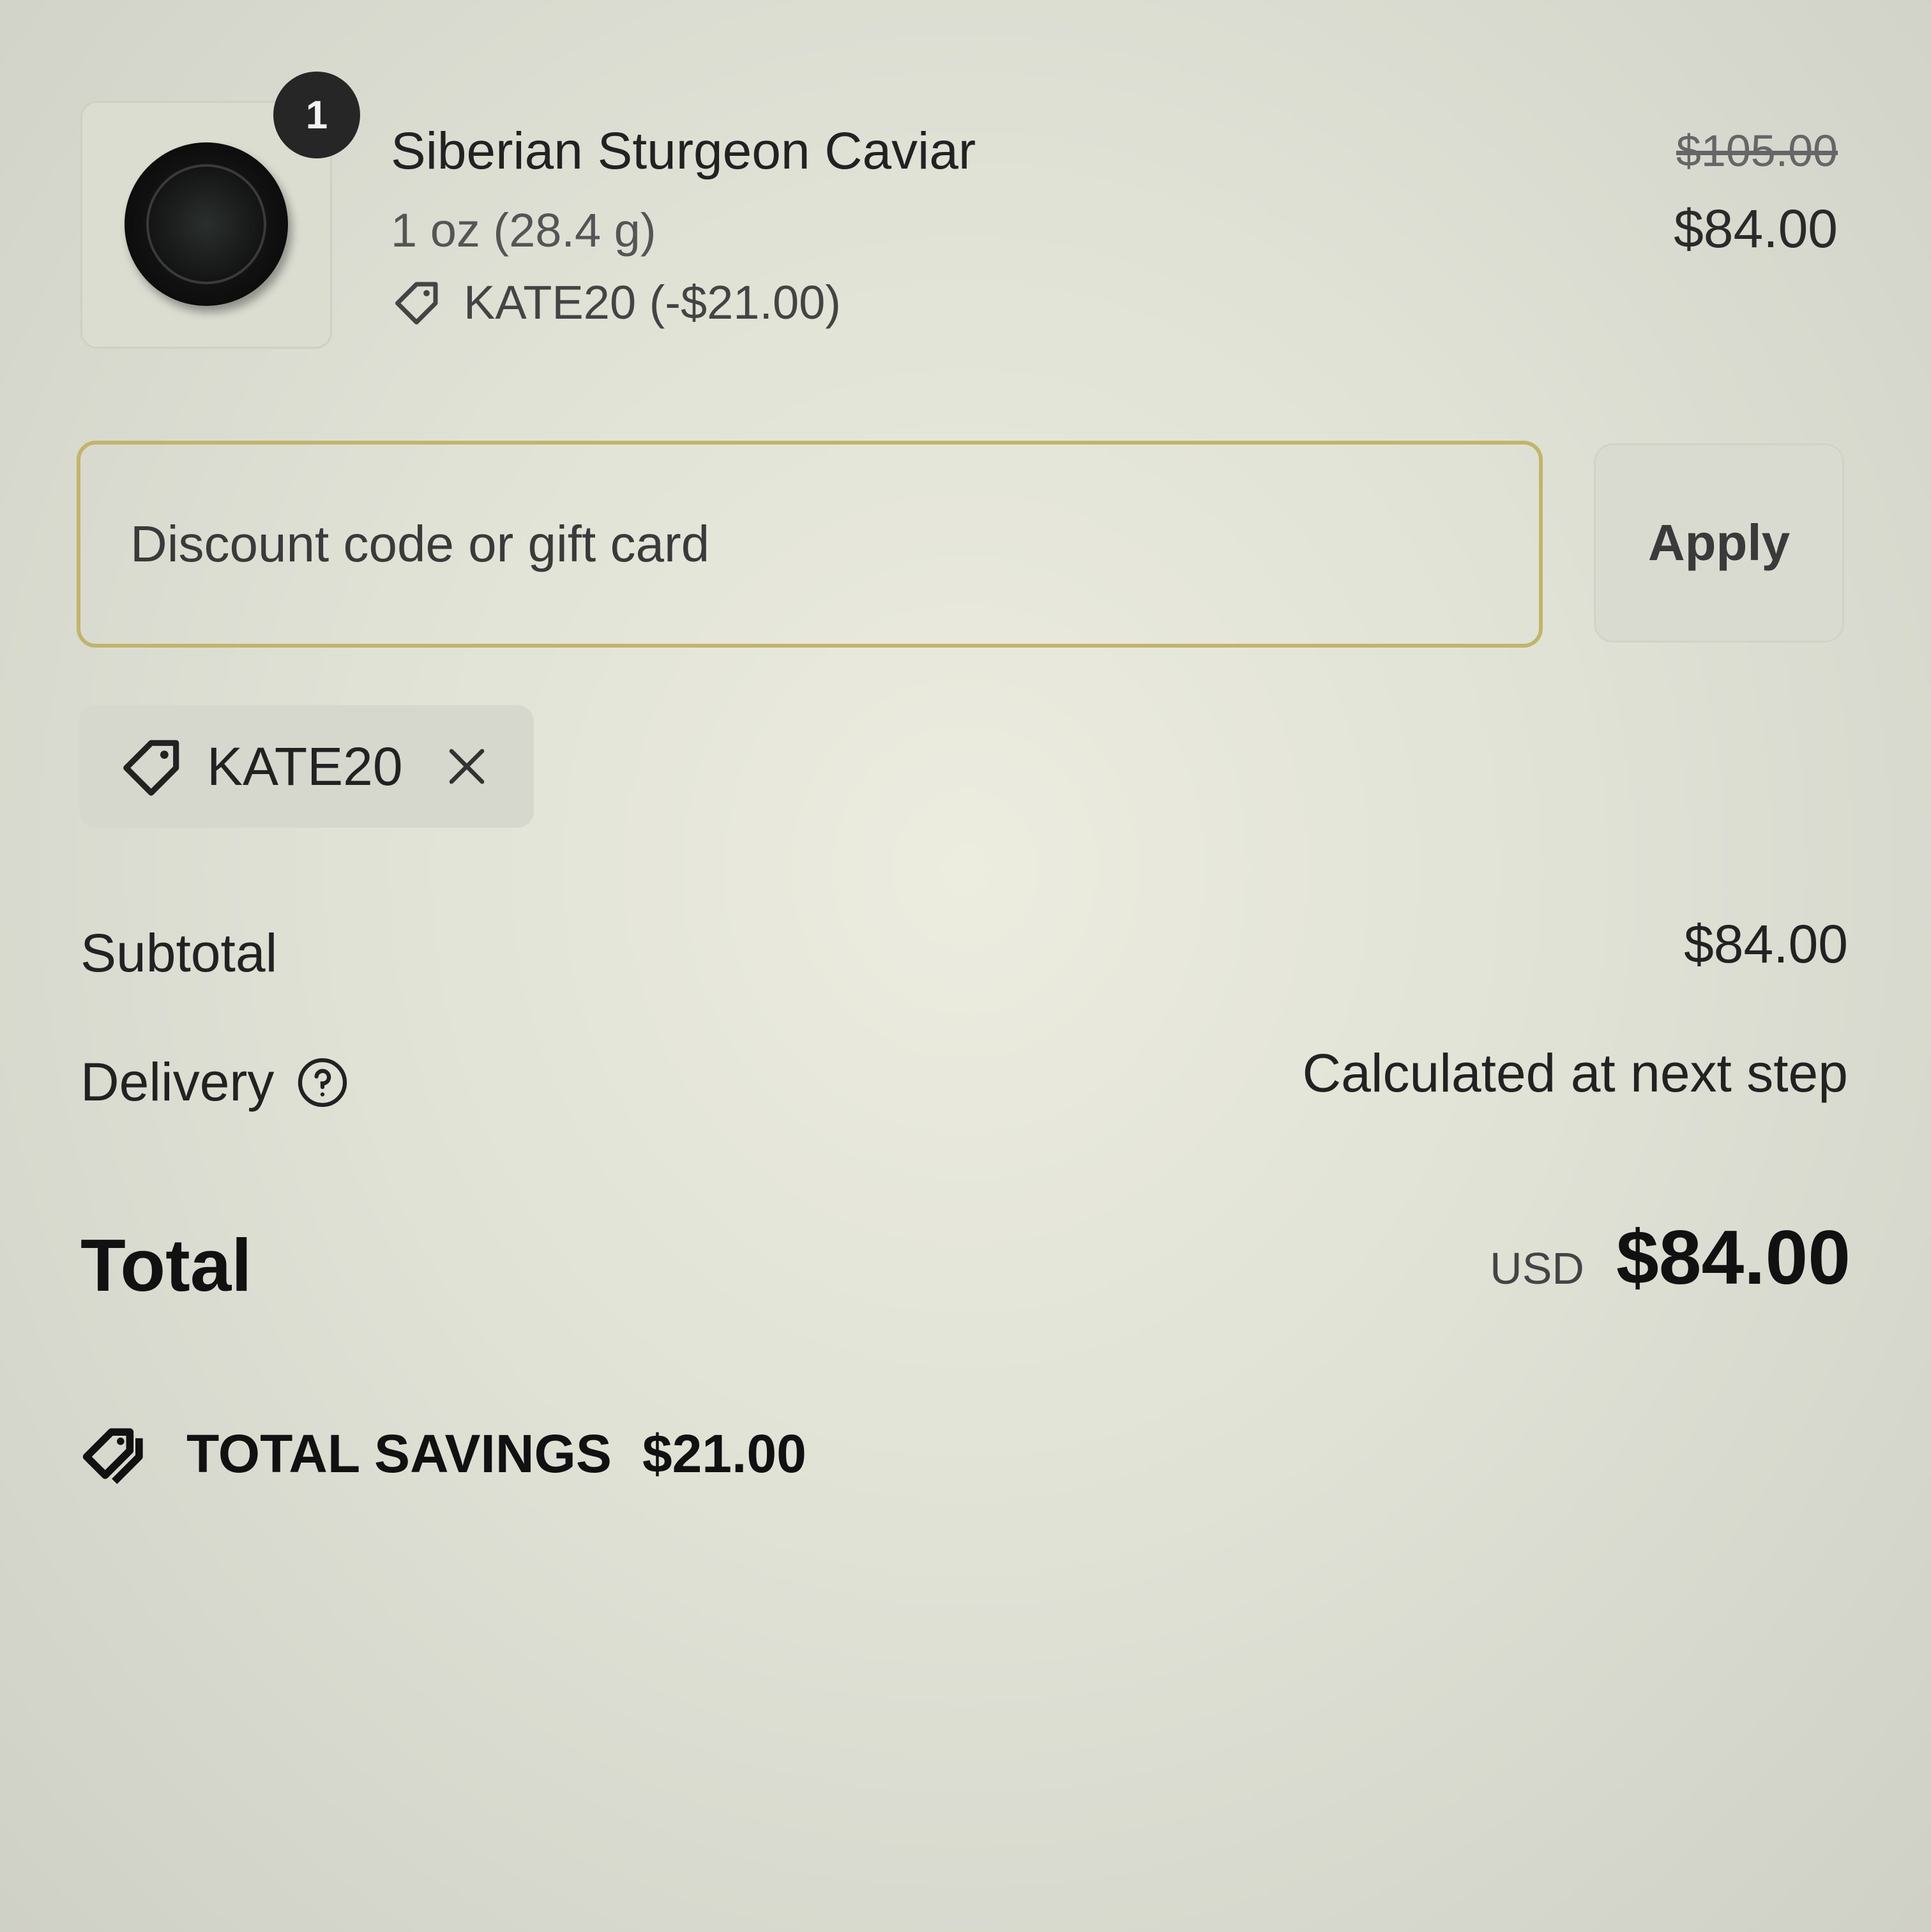 Image resolution: width=1931 pixels, height=1932 pixels. Describe the element at coordinates (1733, 1257) in the screenshot. I see `total-amount: $84.00` at that location.